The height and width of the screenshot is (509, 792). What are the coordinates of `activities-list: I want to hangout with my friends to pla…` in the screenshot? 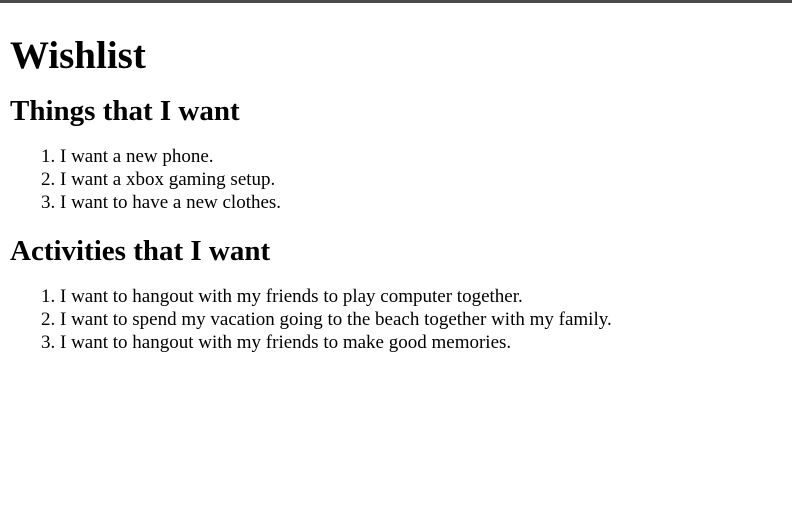 It's located at (396, 319).